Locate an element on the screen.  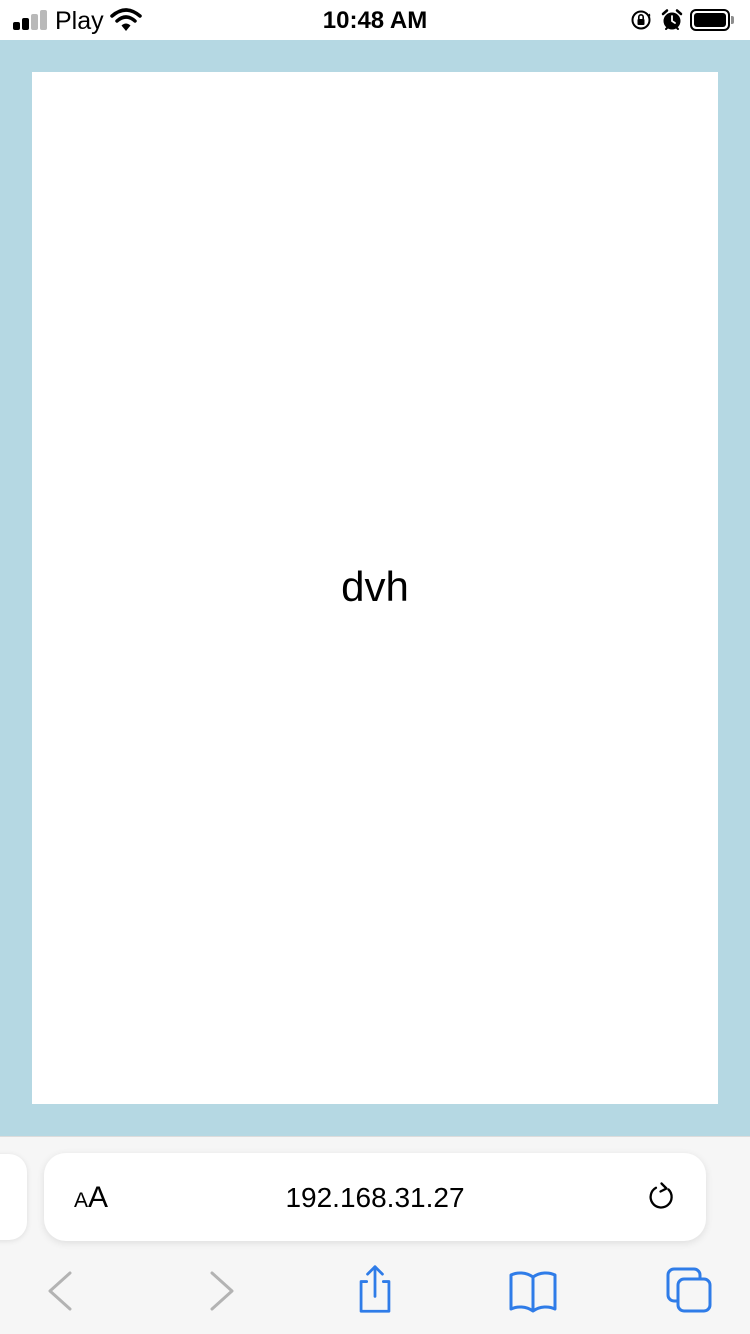
page-text: dvh is located at coordinates (375, 586).